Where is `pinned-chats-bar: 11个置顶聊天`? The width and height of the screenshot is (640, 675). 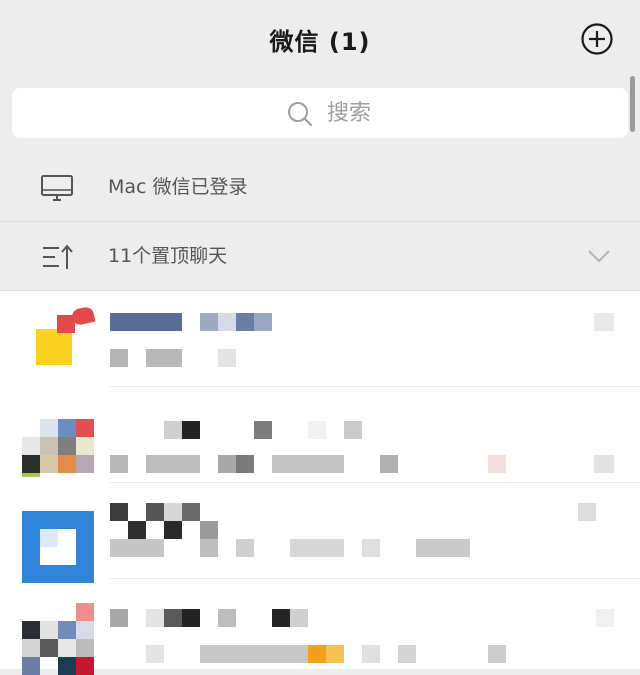
pinned-chats-bar: 11个置顶聊天 is located at coordinates (320, 256).